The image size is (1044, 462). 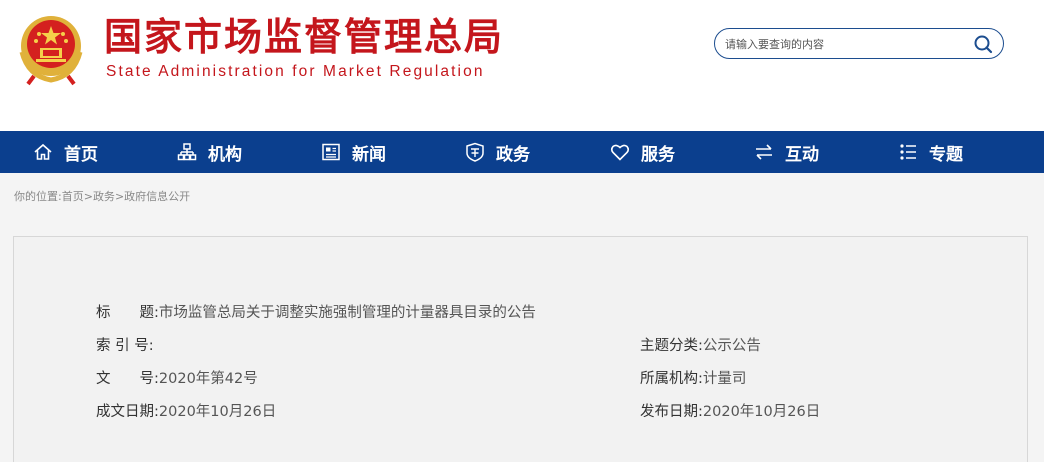 I want to click on info-written-date-label: 成文日期:, so click(x=127, y=412).